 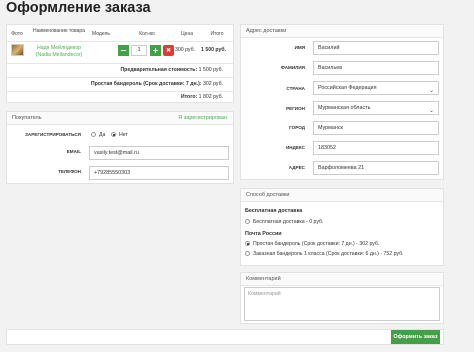 I want to click on item-price: 300 руб., so click(x=185, y=50).